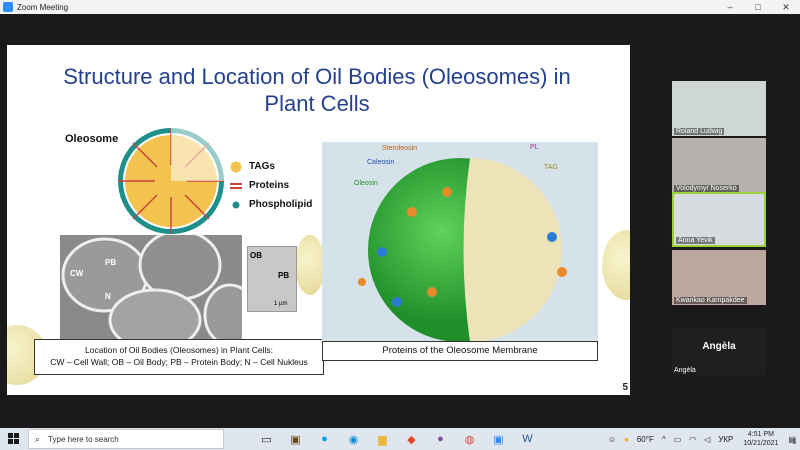  Describe the element at coordinates (534, 147) in the screenshot. I see `label-pl: PL` at that location.